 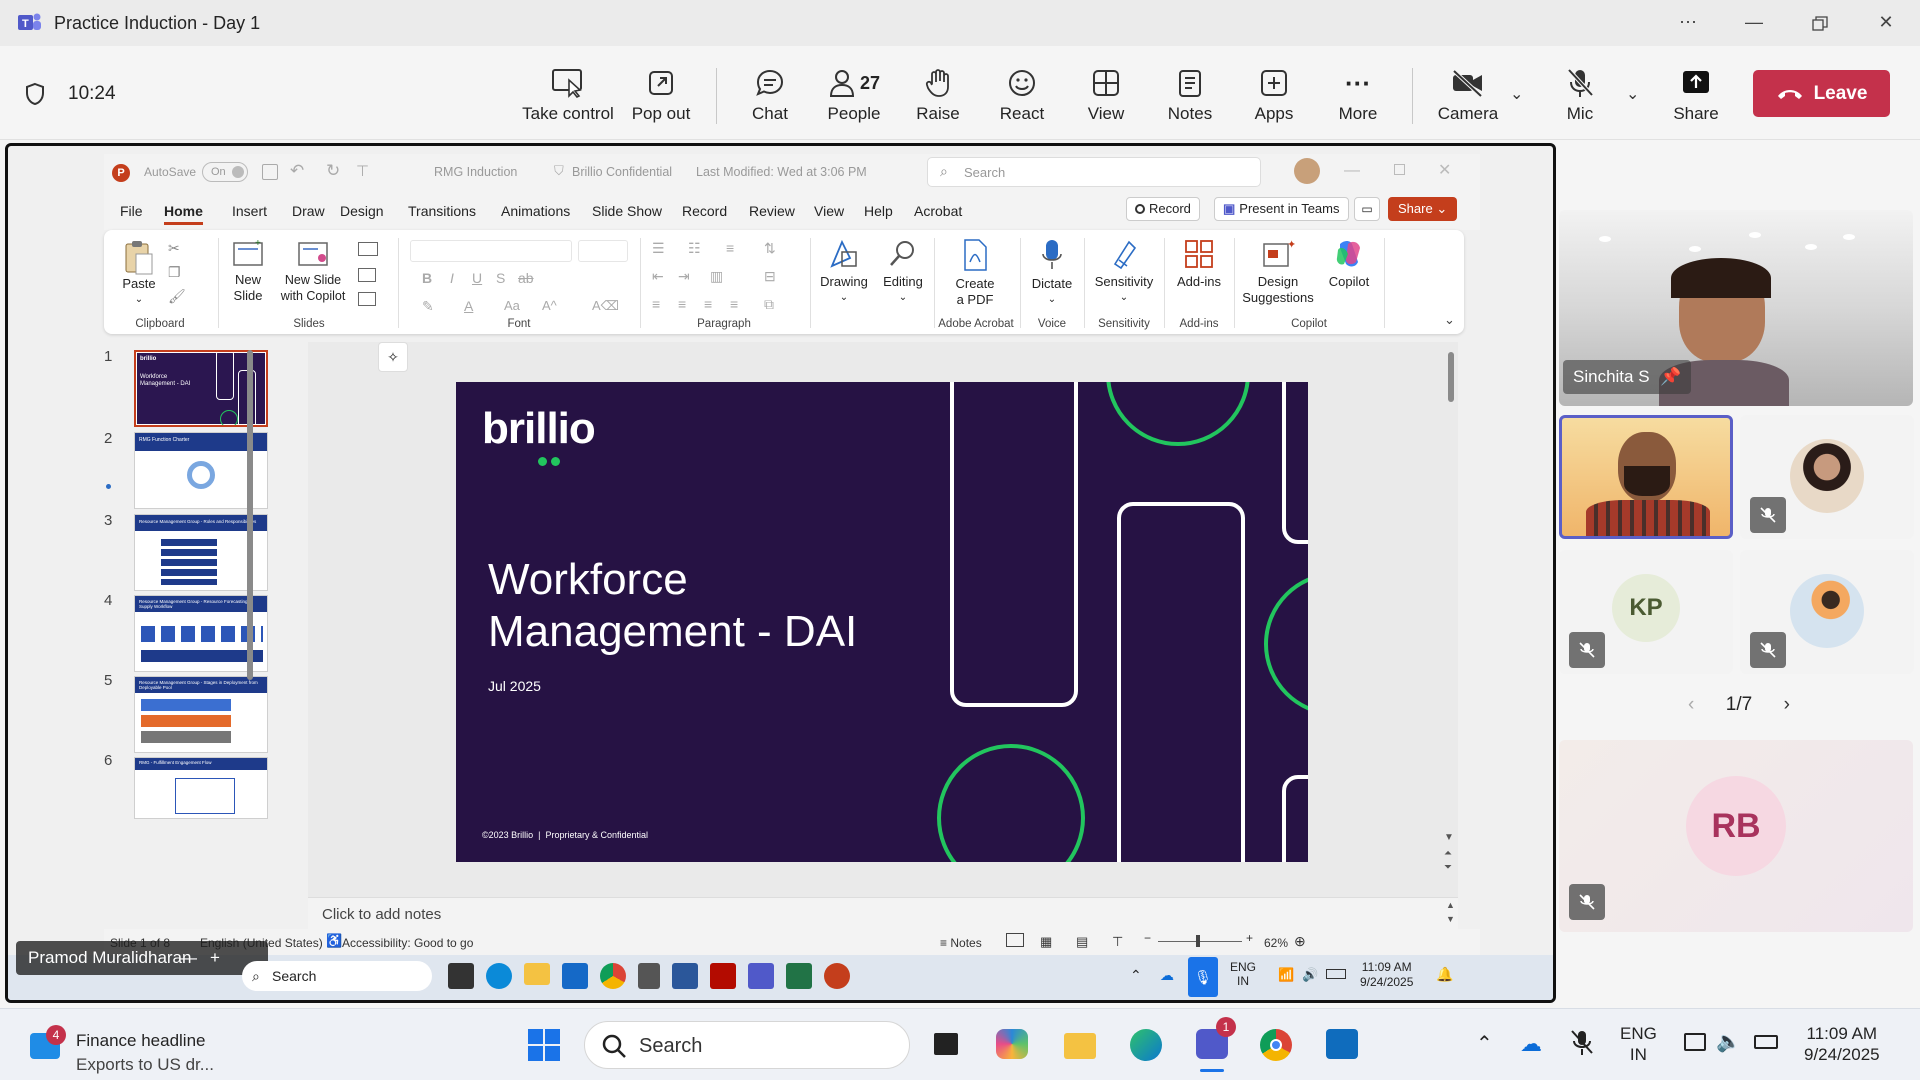 What do you see at coordinates (1450, 905) in the screenshot?
I see `notes-scroll-up-icon: ▲` at bounding box center [1450, 905].